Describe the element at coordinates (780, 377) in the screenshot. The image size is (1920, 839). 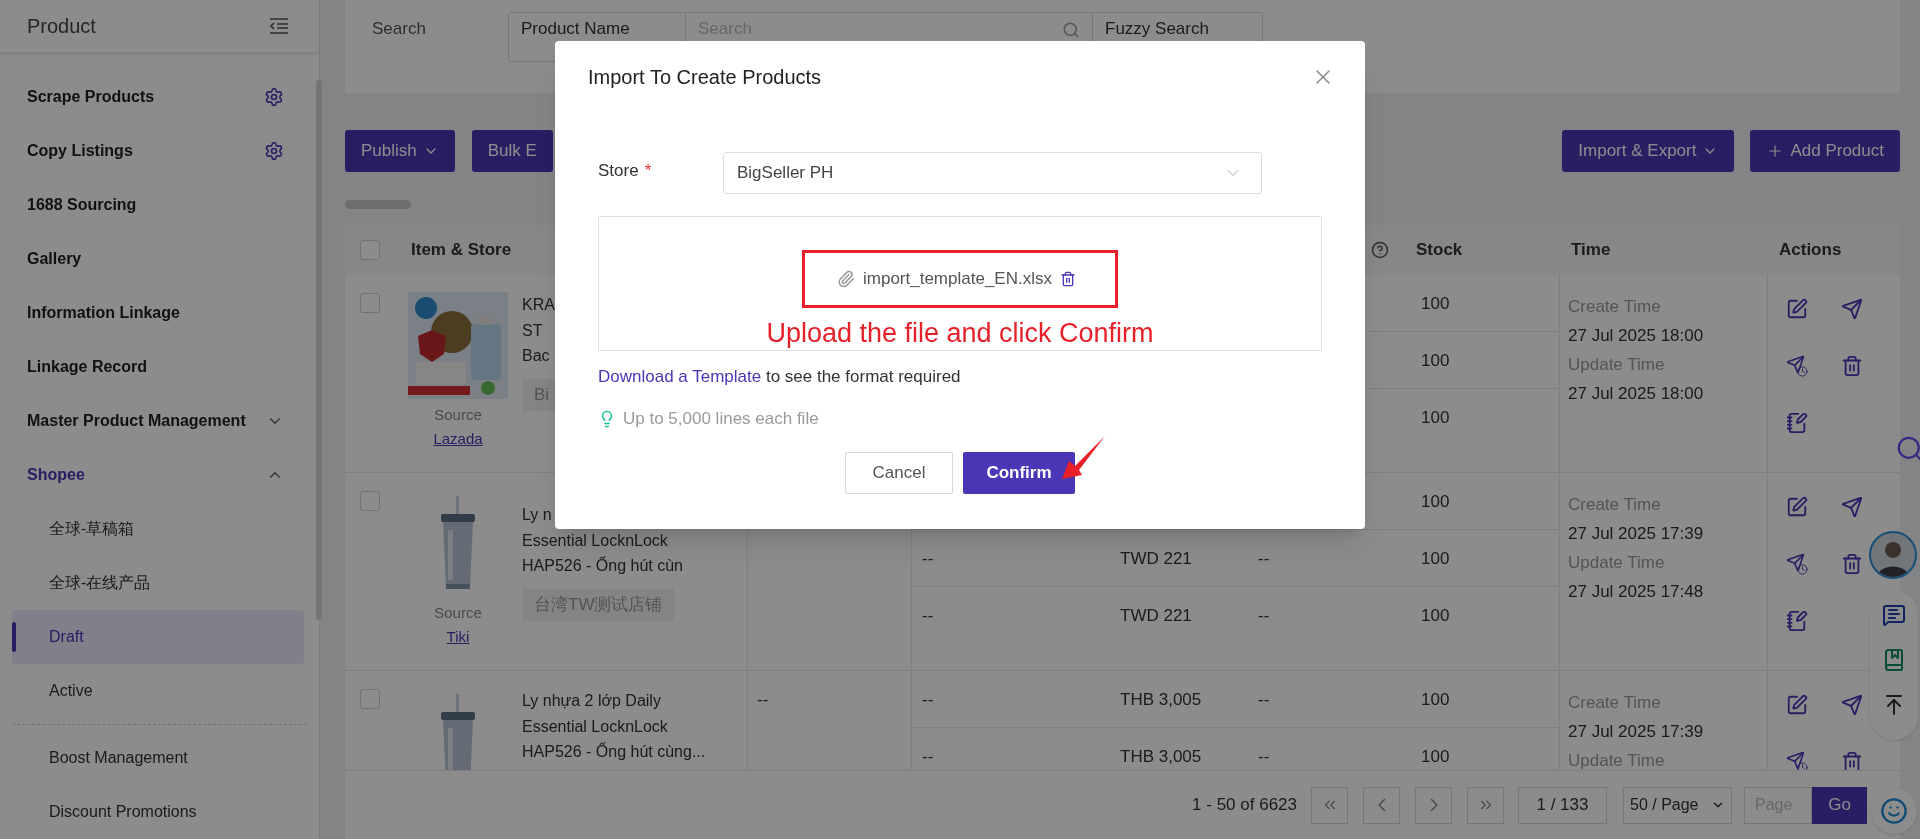
I see `download-hint: Download a Template to see the format required` at that location.